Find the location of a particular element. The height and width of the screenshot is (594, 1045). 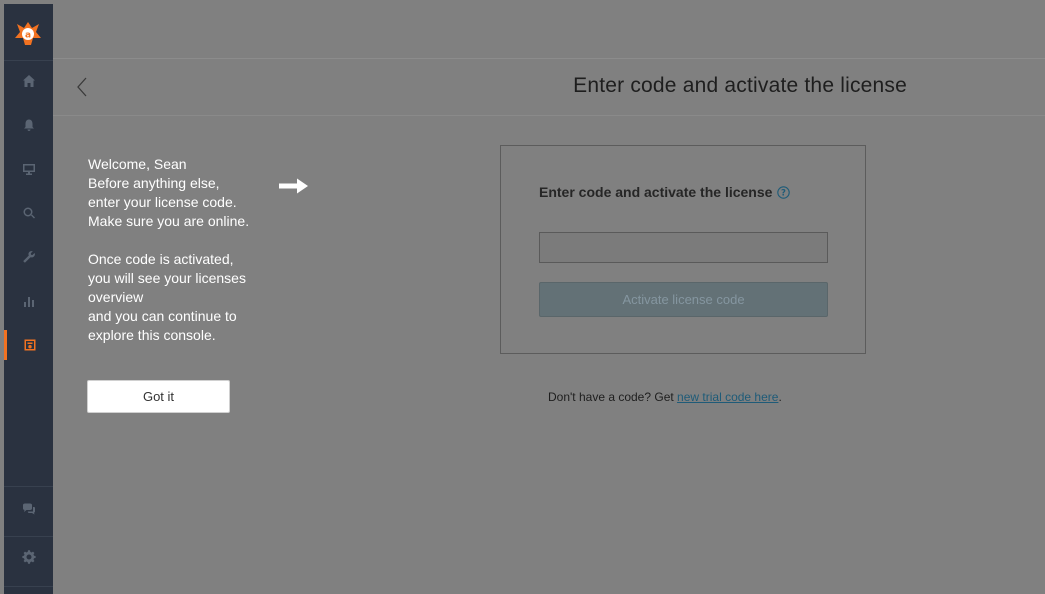

card-title: Enter code and activate the license ? is located at coordinates (665, 192).